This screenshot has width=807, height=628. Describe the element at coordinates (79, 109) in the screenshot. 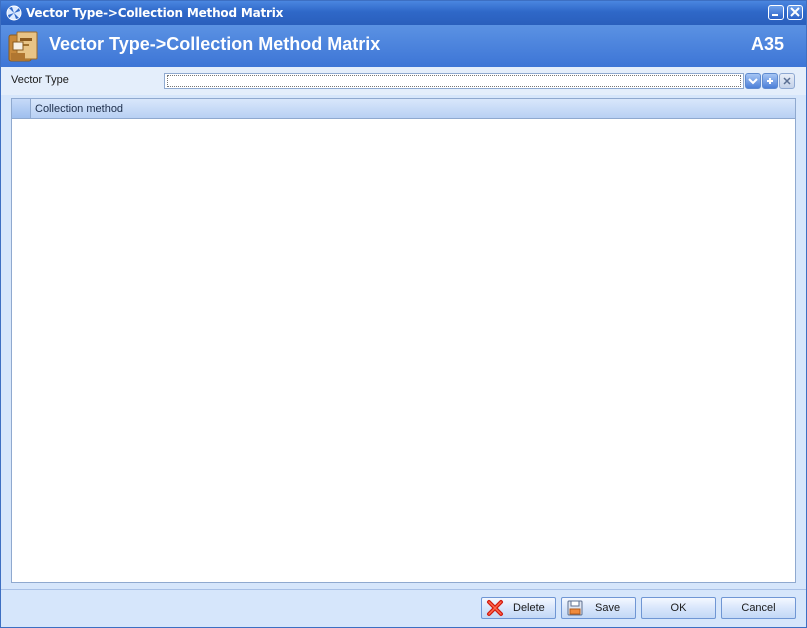

I see `column-header-collection-method: Collection method` at that location.